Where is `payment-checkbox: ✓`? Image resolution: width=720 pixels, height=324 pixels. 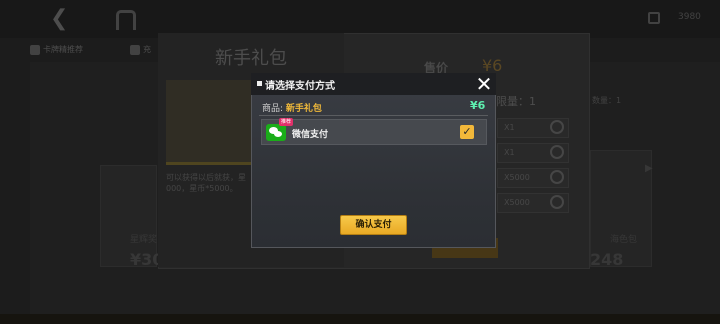
payment-checkbox: ✓ is located at coordinates (467, 132).